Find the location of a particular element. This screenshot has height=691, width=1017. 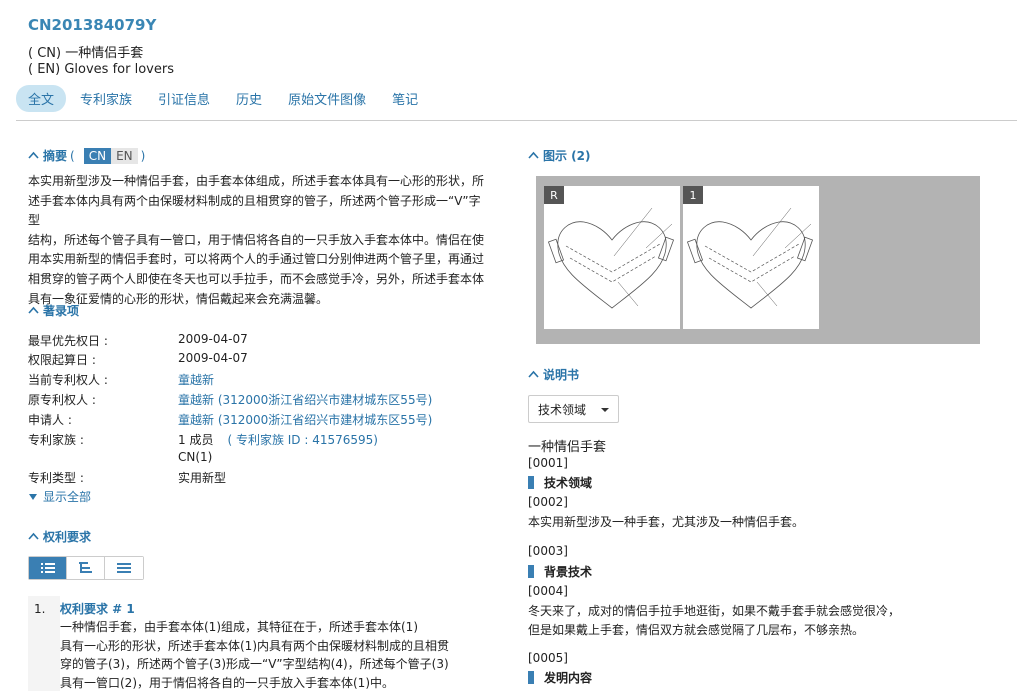

tab-bar: 全文 专利家族 引证信息 历史 原始文件图像 笔记 is located at coordinates (224, 98).